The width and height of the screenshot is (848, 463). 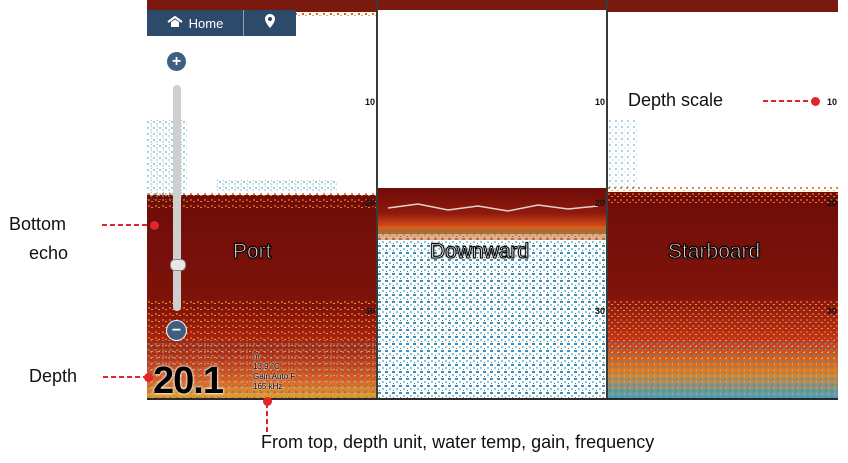 What do you see at coordinates (49, 253) in the screenshot?
I see `callout-bottom-echo-line2: echo` at bounding box center [49, 253].